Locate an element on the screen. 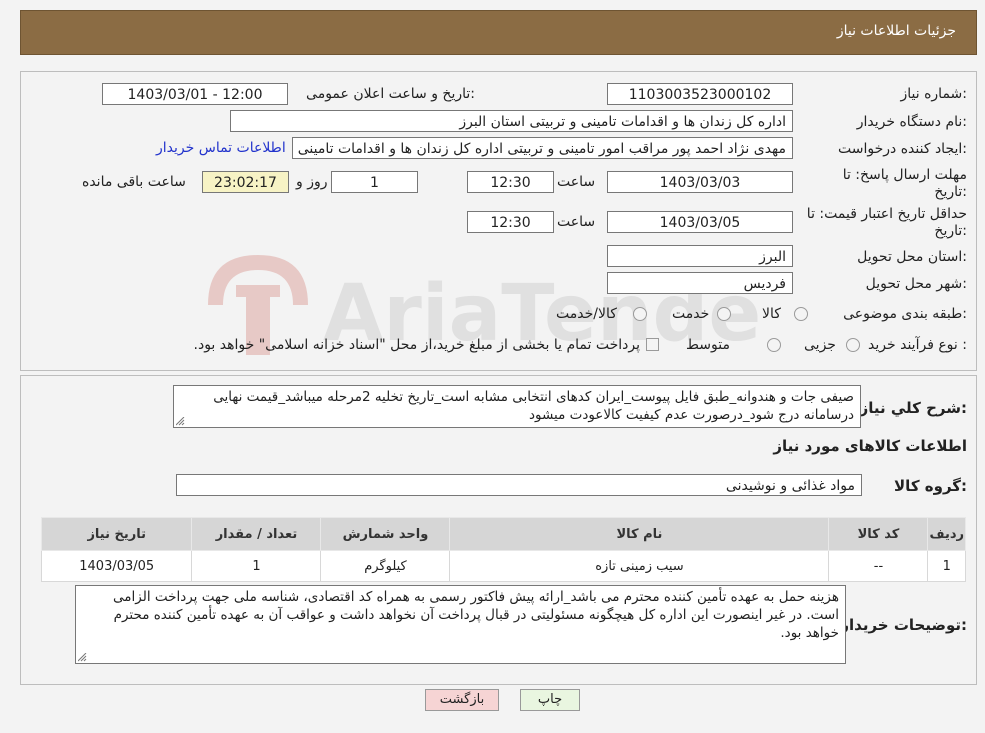 This screenshot has width=985, height=733. reply-time-field: 12:30 is located at coordinates (510, 182).